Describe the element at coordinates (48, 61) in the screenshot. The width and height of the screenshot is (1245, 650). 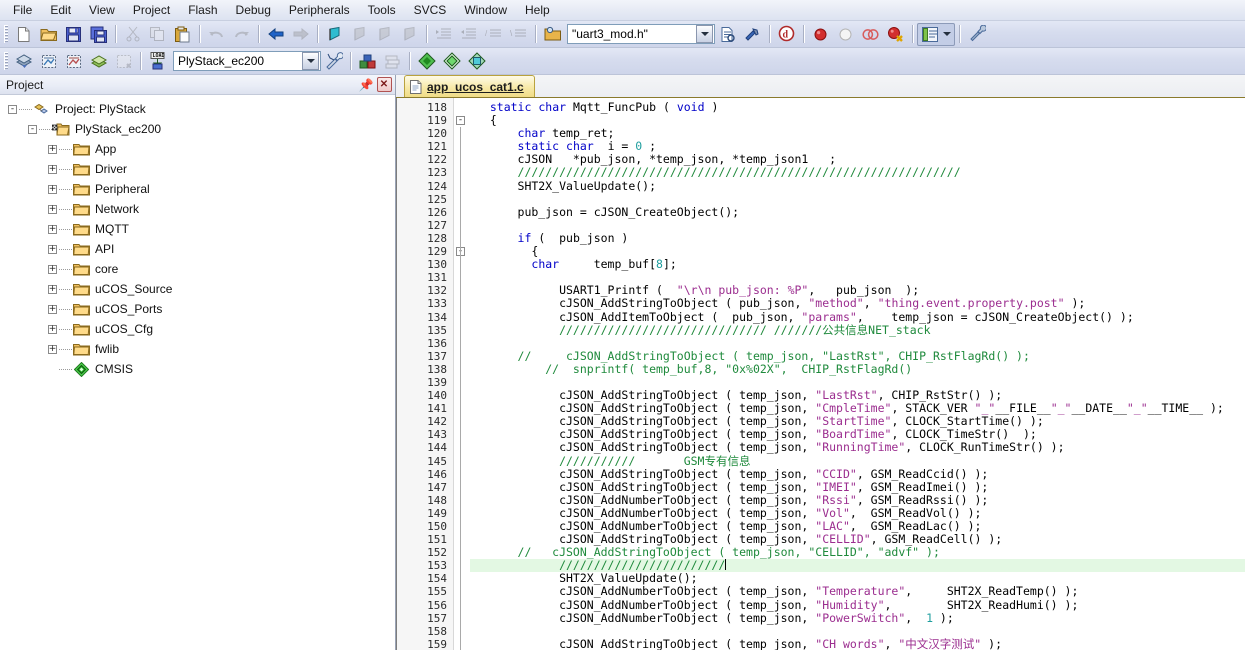
I see `build-icon` at that location.